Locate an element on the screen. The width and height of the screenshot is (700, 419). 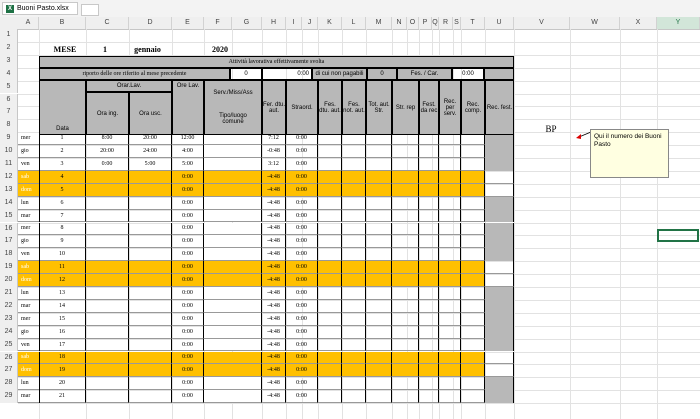
time-cell-usc: 24:00 is located at coordinates (150, 151).